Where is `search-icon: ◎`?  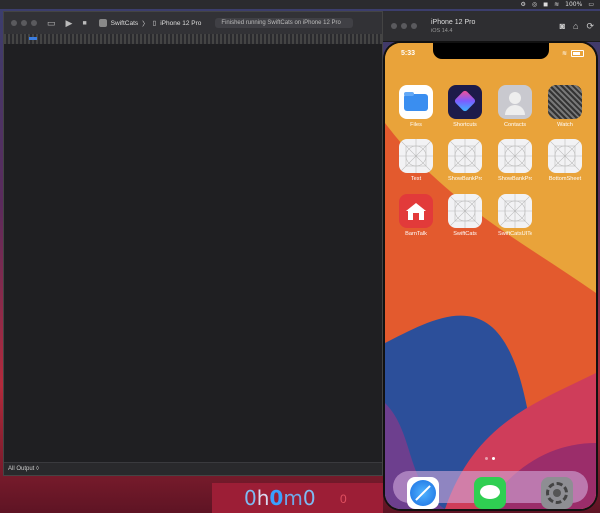 search-icon: ◎ is located at coordinates (534, 4).